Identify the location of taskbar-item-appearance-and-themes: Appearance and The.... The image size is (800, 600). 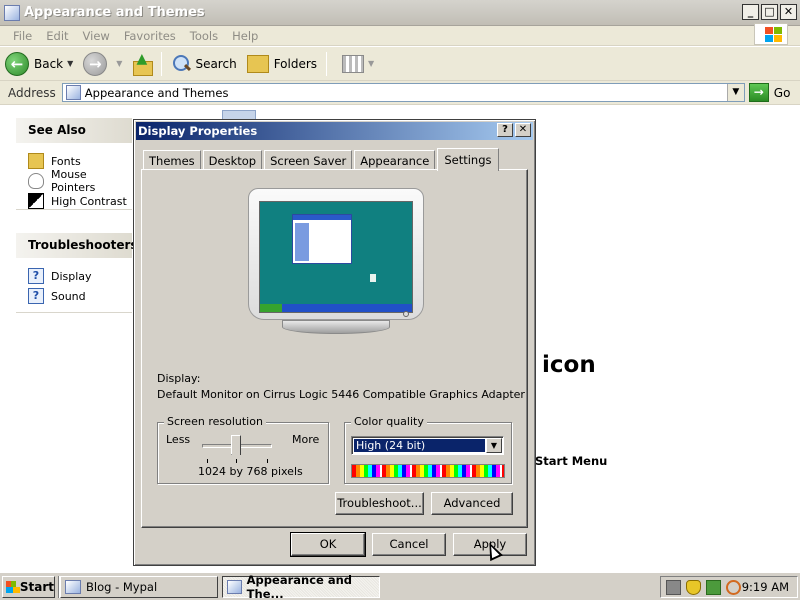
(301, 586).